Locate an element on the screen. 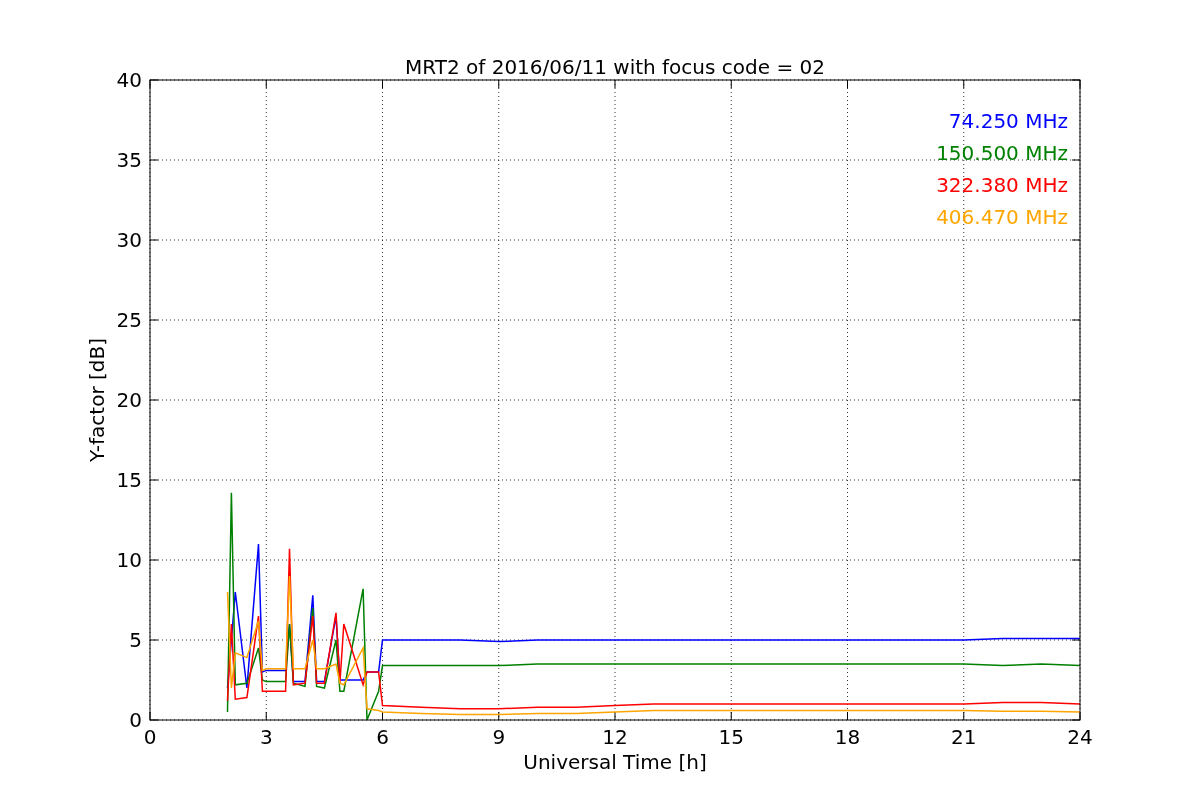 This screenshot has height=800, width=1200. legend-label: 406.470 MHz is located at coordinates (1002, 217).